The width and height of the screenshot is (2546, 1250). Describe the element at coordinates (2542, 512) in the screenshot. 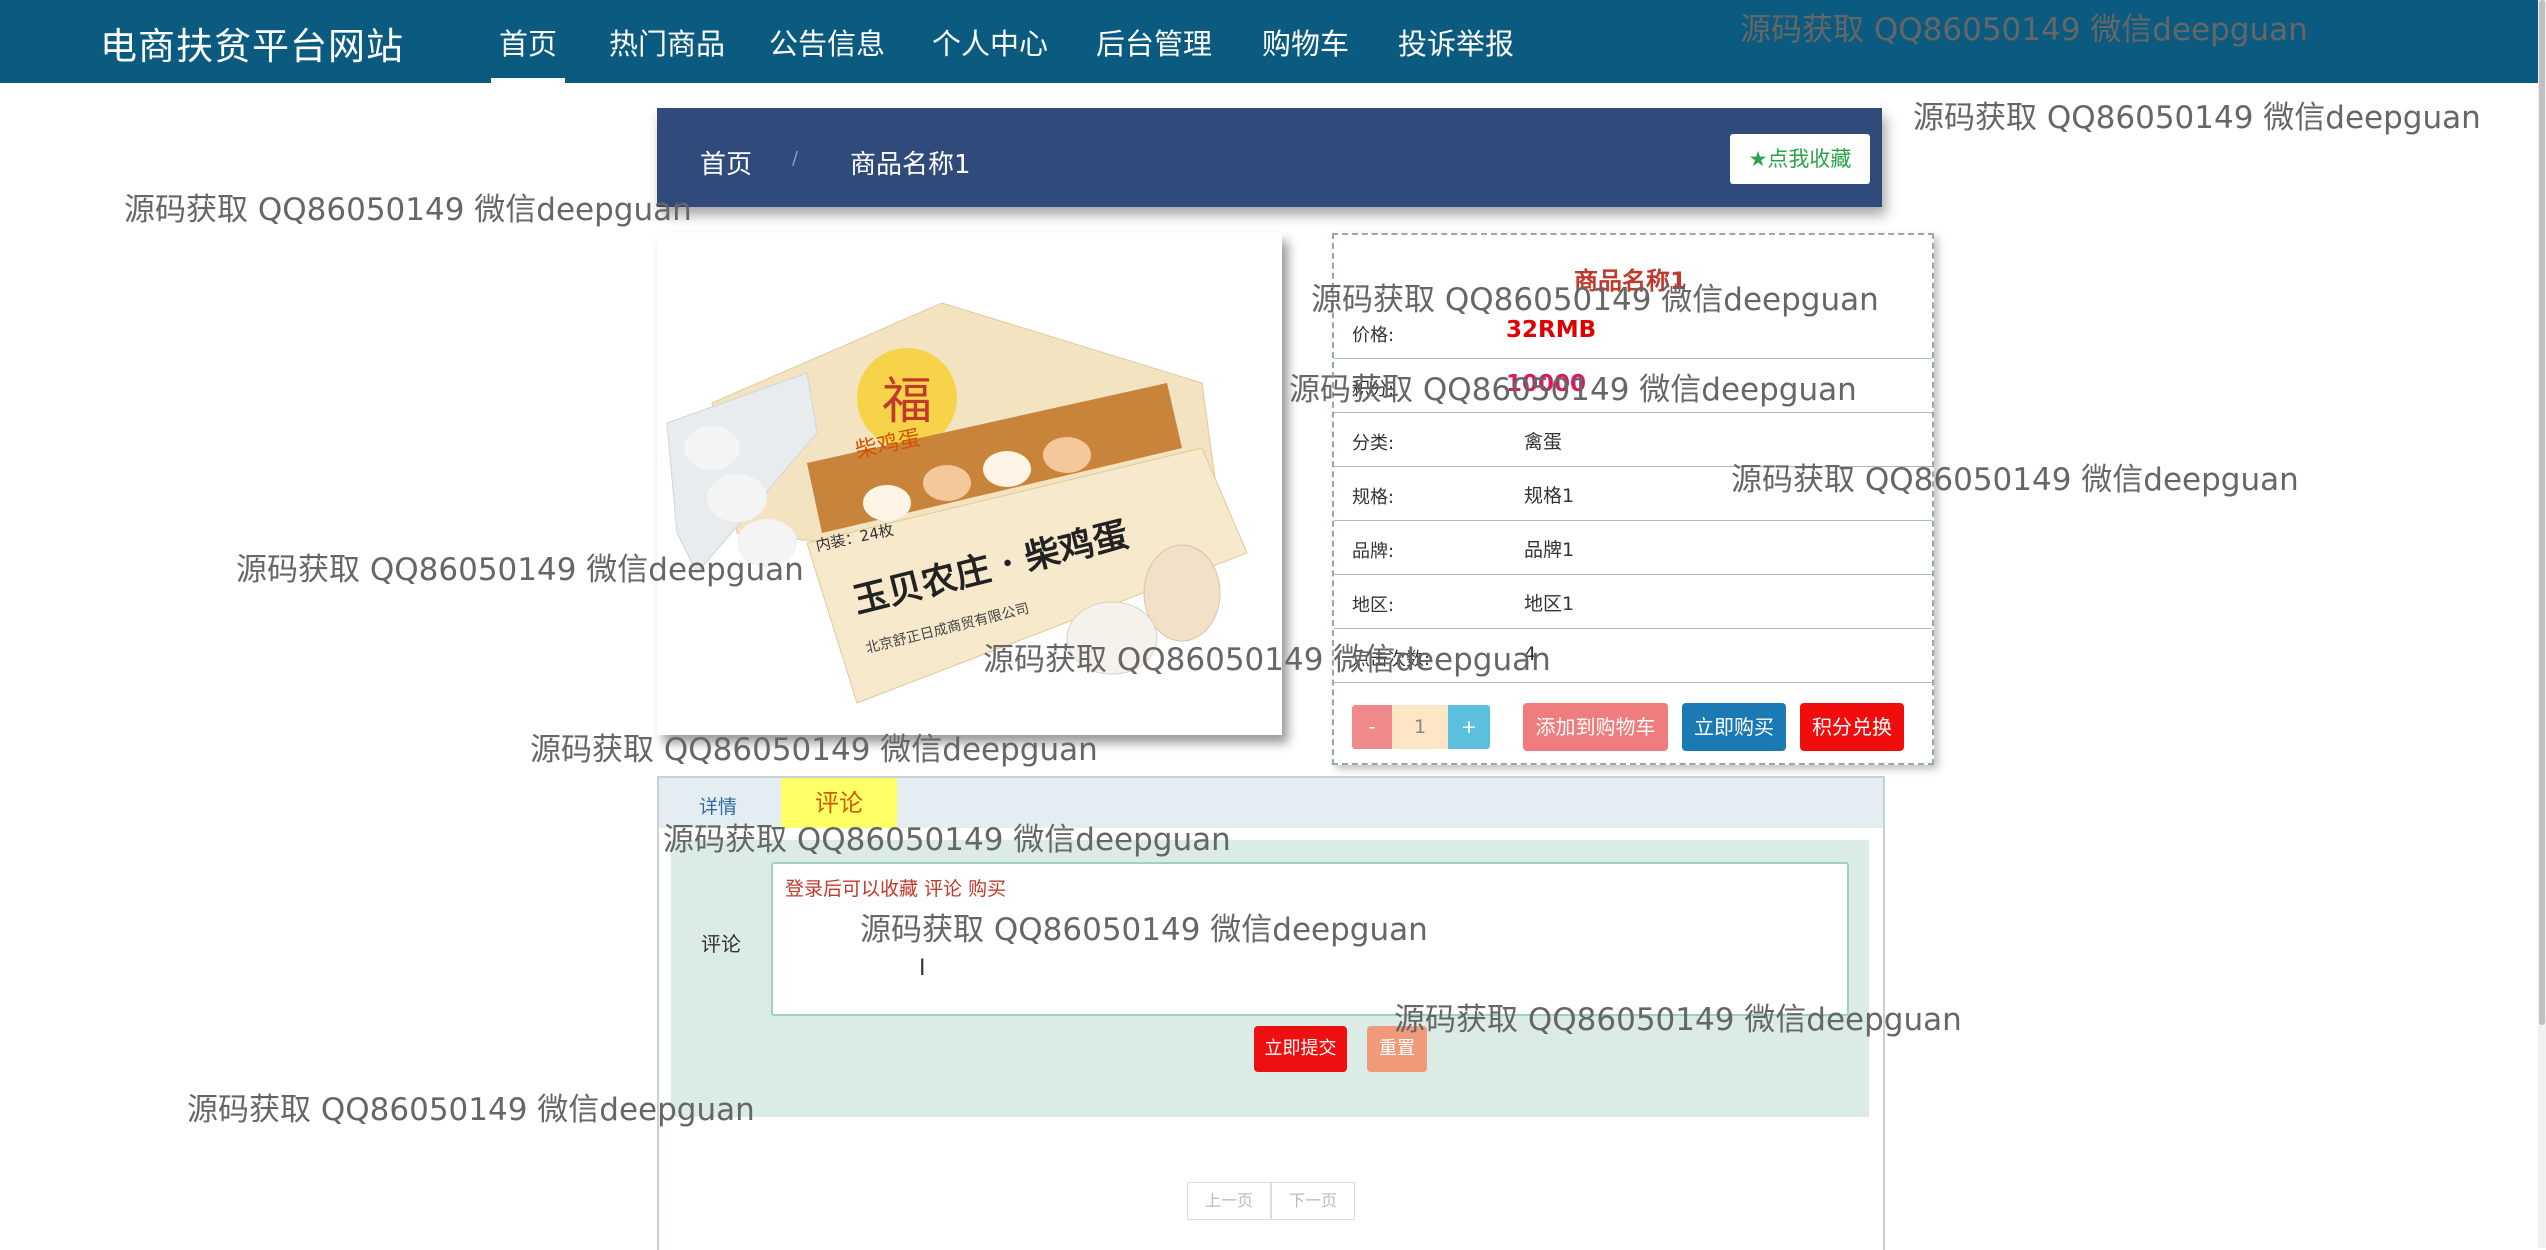

I see `scrollbar-thumb` at that location.